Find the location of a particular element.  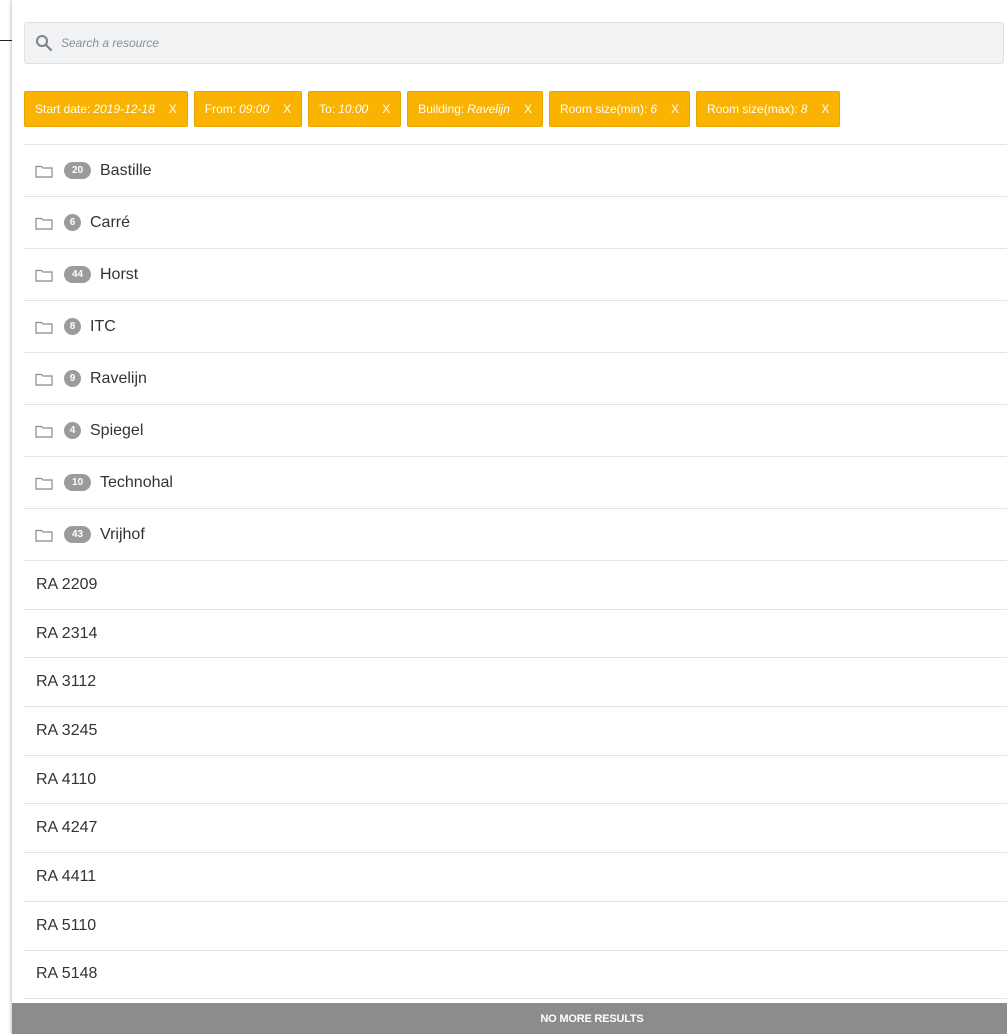

filter-chip-building: Building: Ravelijn X is located at coordinates (475, 109).